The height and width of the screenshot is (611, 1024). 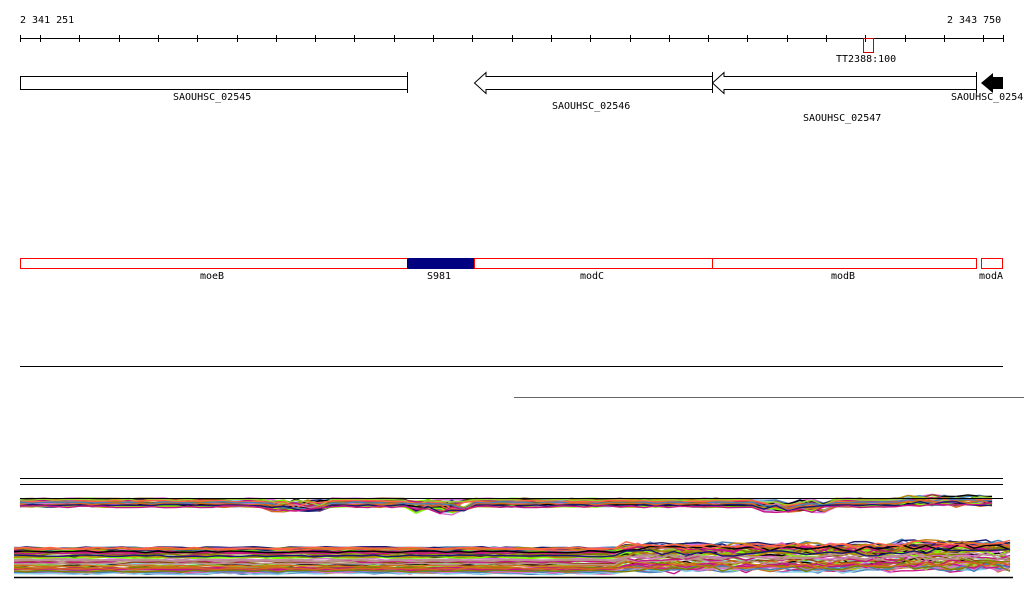 What do you see at coordinates (593, 270) in the screenshot?
I see `feature-modC: modC` at bounding box center [593, 270].